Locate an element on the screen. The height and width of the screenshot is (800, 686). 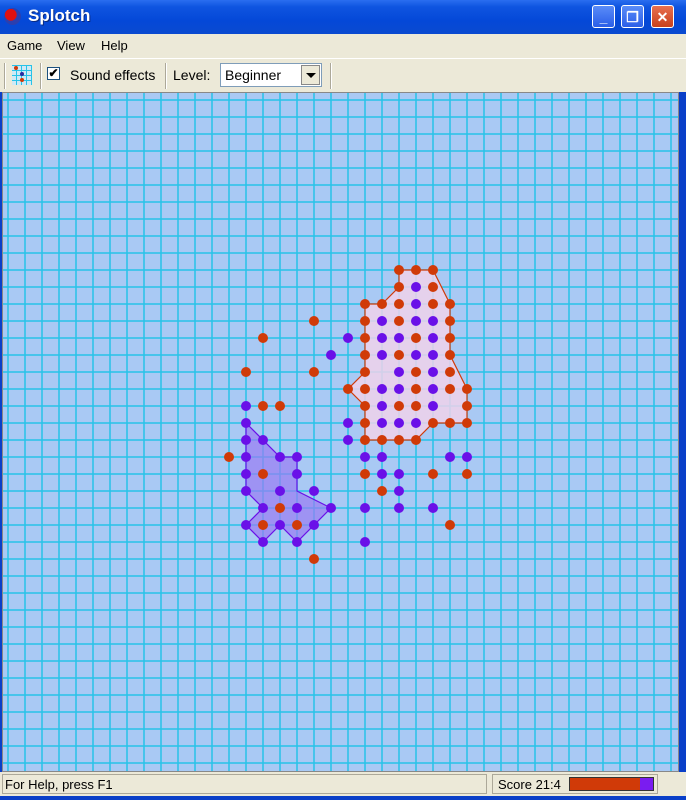
menu-help: Help is located at coordinates (114, 45).